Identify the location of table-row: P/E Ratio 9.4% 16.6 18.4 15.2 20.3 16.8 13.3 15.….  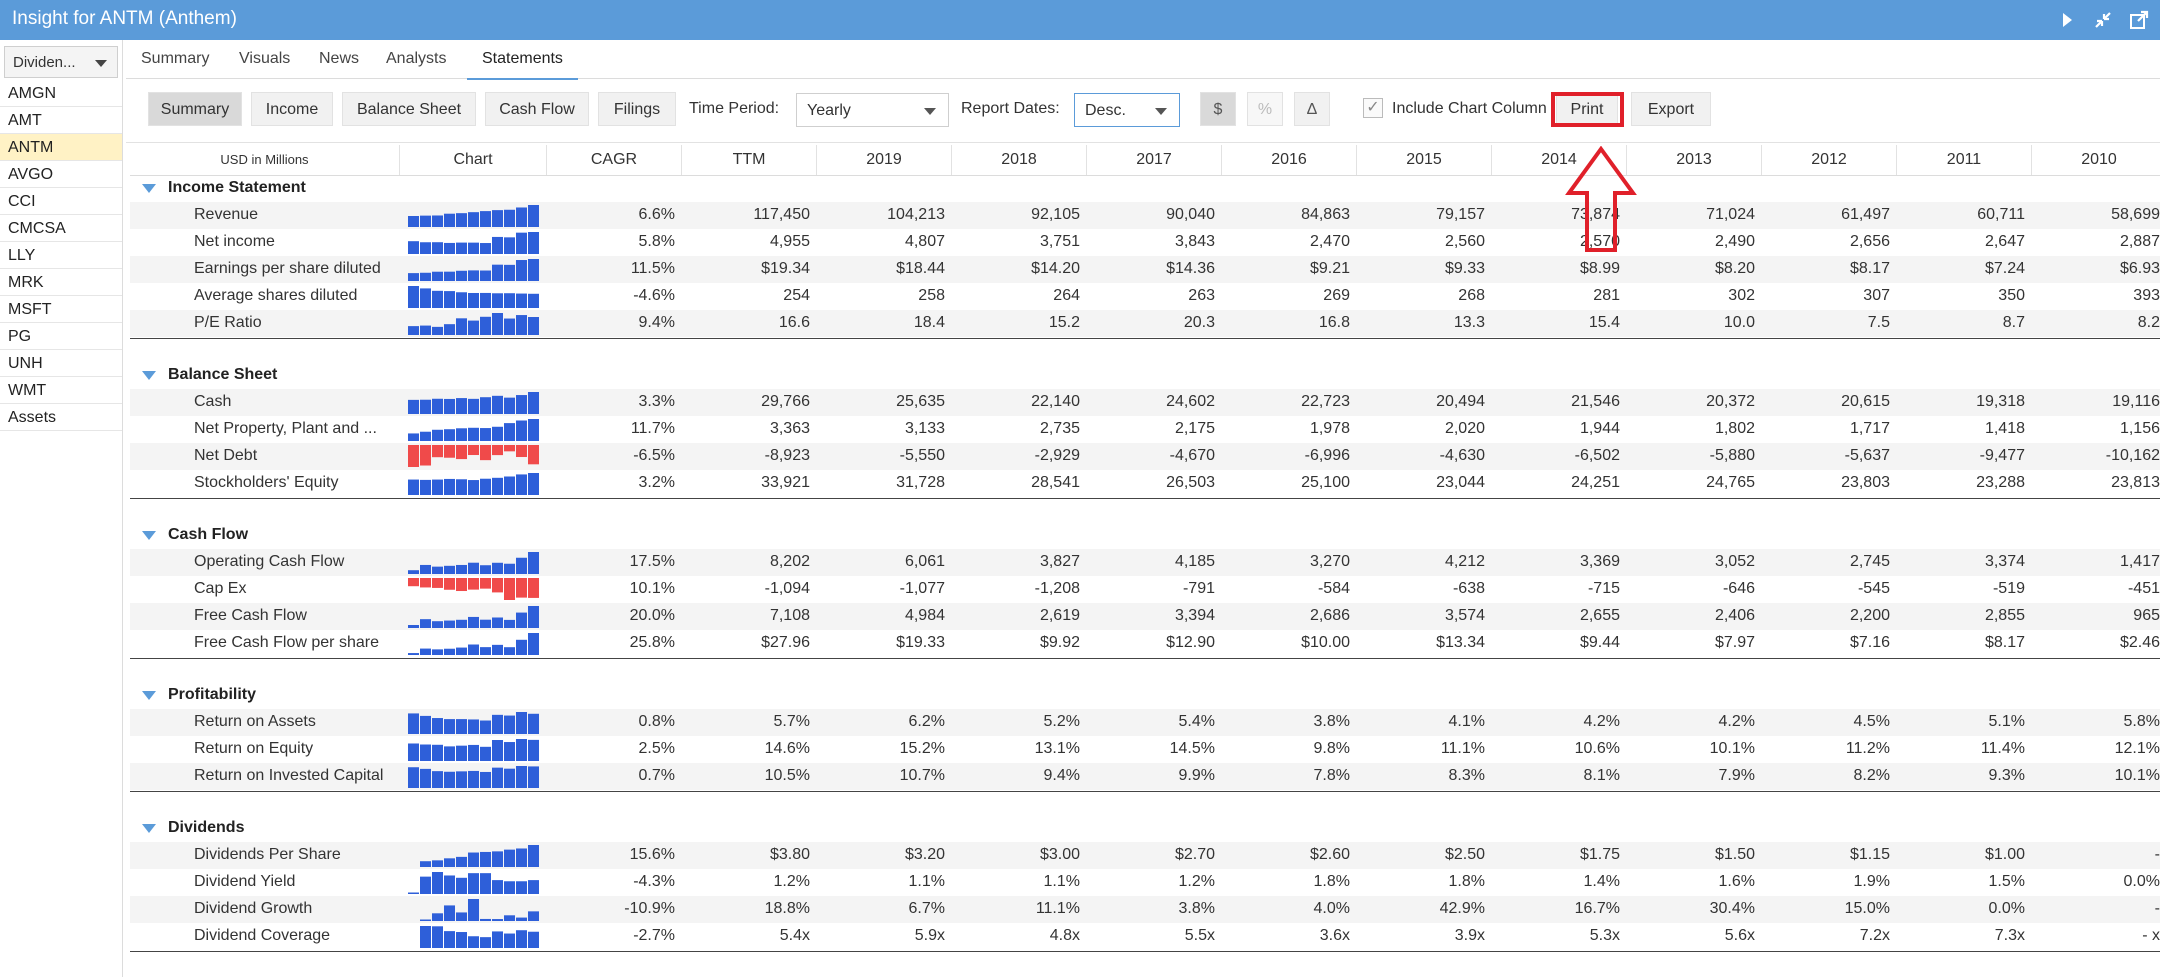
(1145, 323).